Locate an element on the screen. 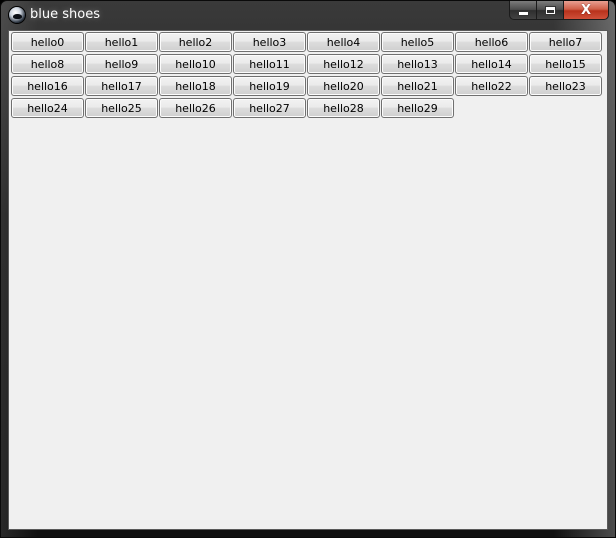 Image resolution: width=616 pixels, height=538 pixels. hello-button: hello22 is located at coordinates (491, 86).